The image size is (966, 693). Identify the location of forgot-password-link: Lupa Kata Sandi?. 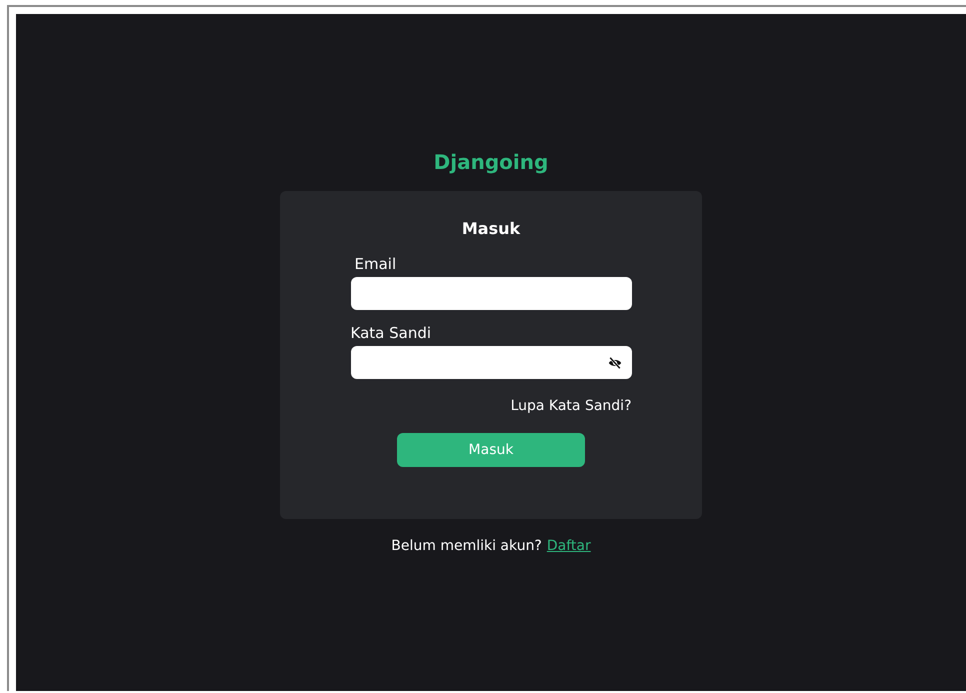
(571, 406).